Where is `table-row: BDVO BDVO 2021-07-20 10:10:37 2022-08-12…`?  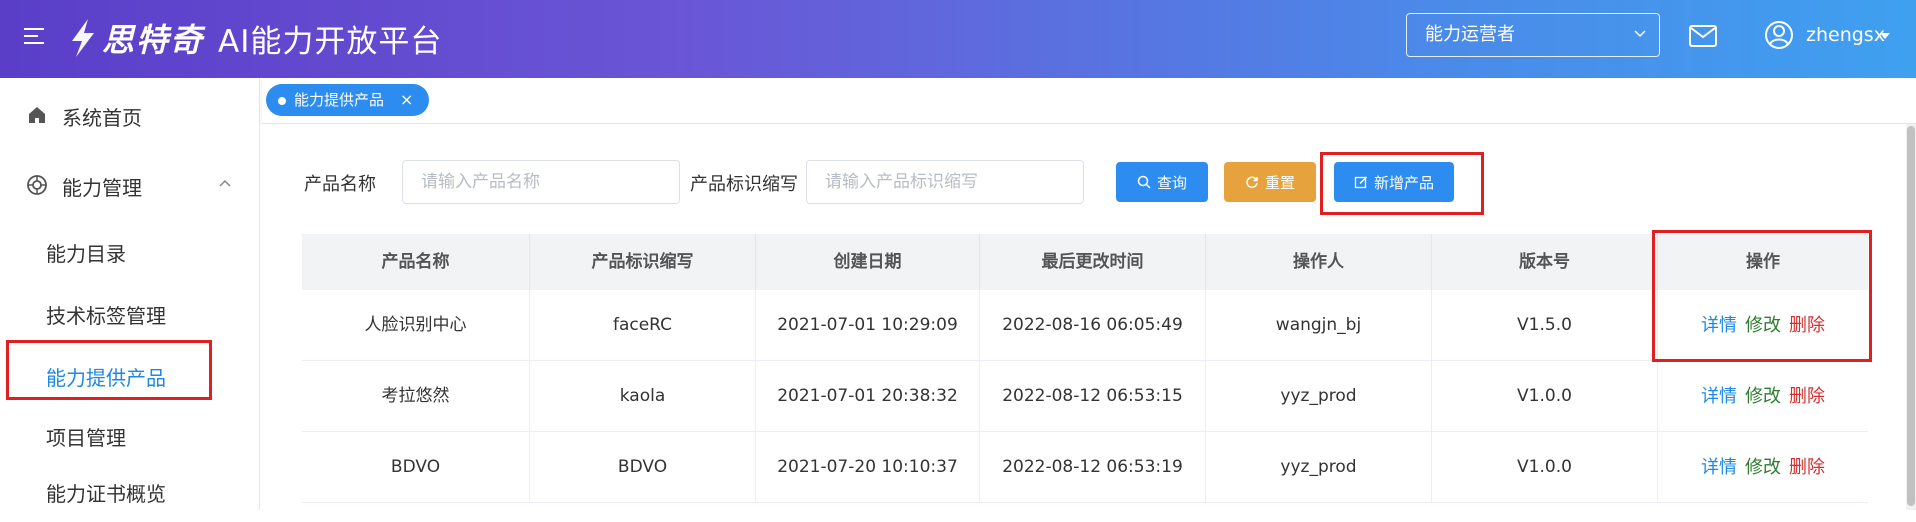 table-row: BDVO BDVO 2021-07-20 10:10:37 2022-08-12… is located at coordinates (1085, 467).